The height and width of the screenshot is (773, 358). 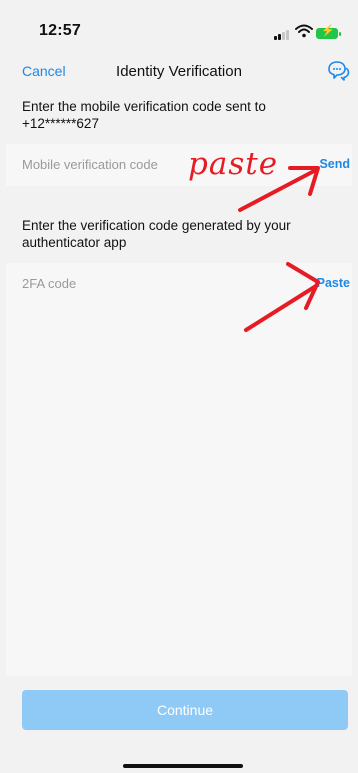 I want to click on twofa-code-field: 2FA code Paste, so click(x=179, y=284).